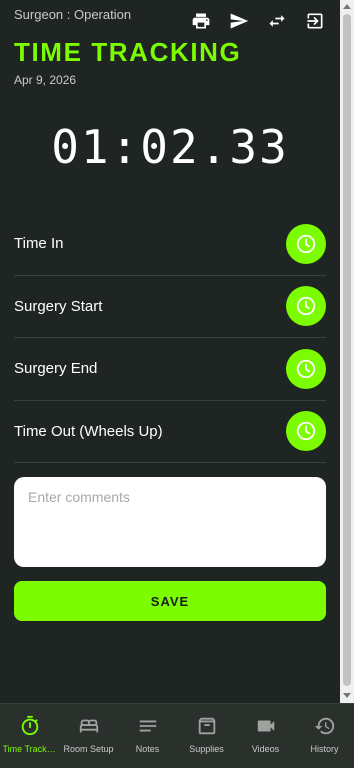  What do you see at coordinates (265, 749) in the screenshot?
I see `nav-label: Videos` at bounding box center [265, 749].